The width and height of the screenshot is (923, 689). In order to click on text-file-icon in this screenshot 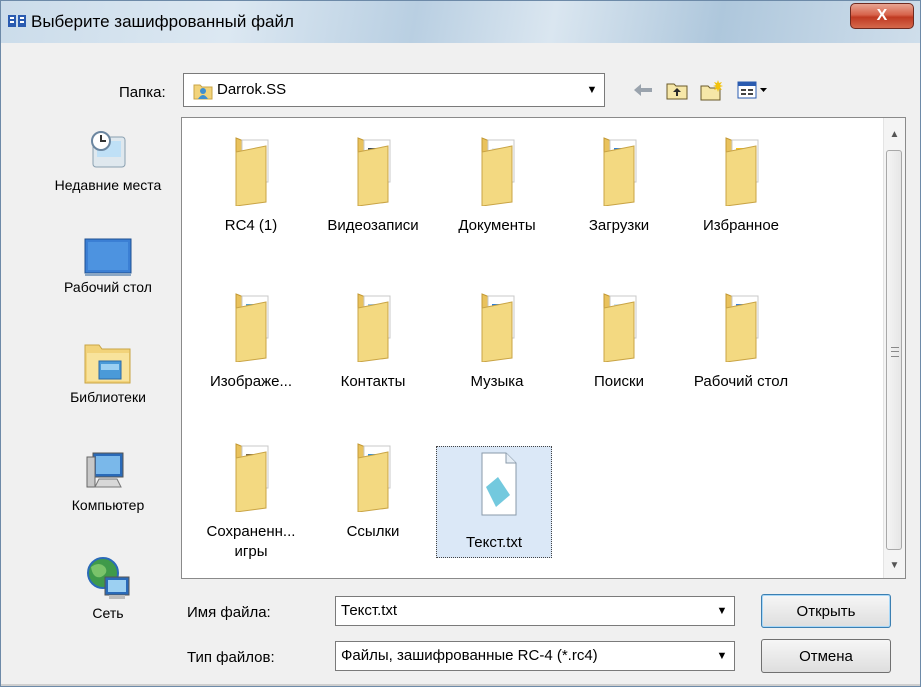, I will do `click(499, 484)`.